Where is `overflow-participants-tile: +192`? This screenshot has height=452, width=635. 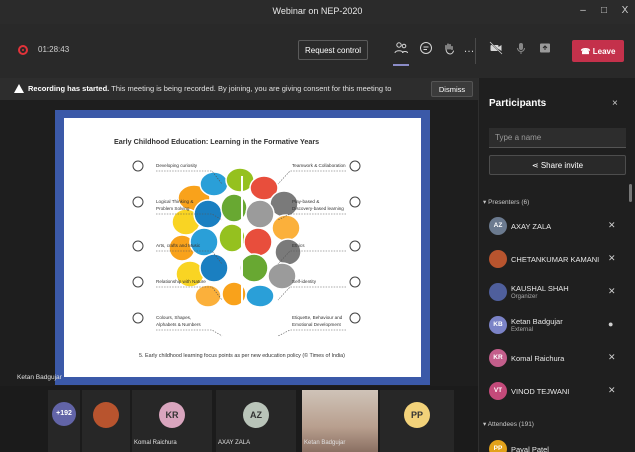
overflow-participants-tile: +192 is located at coordinates (64, 421).